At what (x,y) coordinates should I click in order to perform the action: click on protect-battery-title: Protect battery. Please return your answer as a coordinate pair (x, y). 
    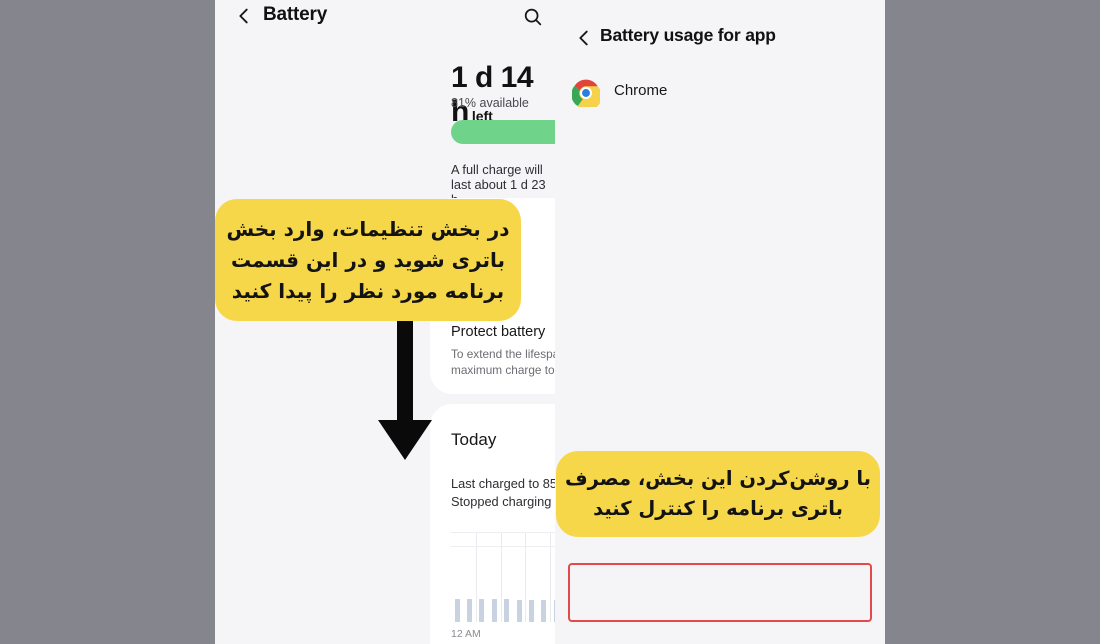
    Looking at the image, I should click on (498, 332).